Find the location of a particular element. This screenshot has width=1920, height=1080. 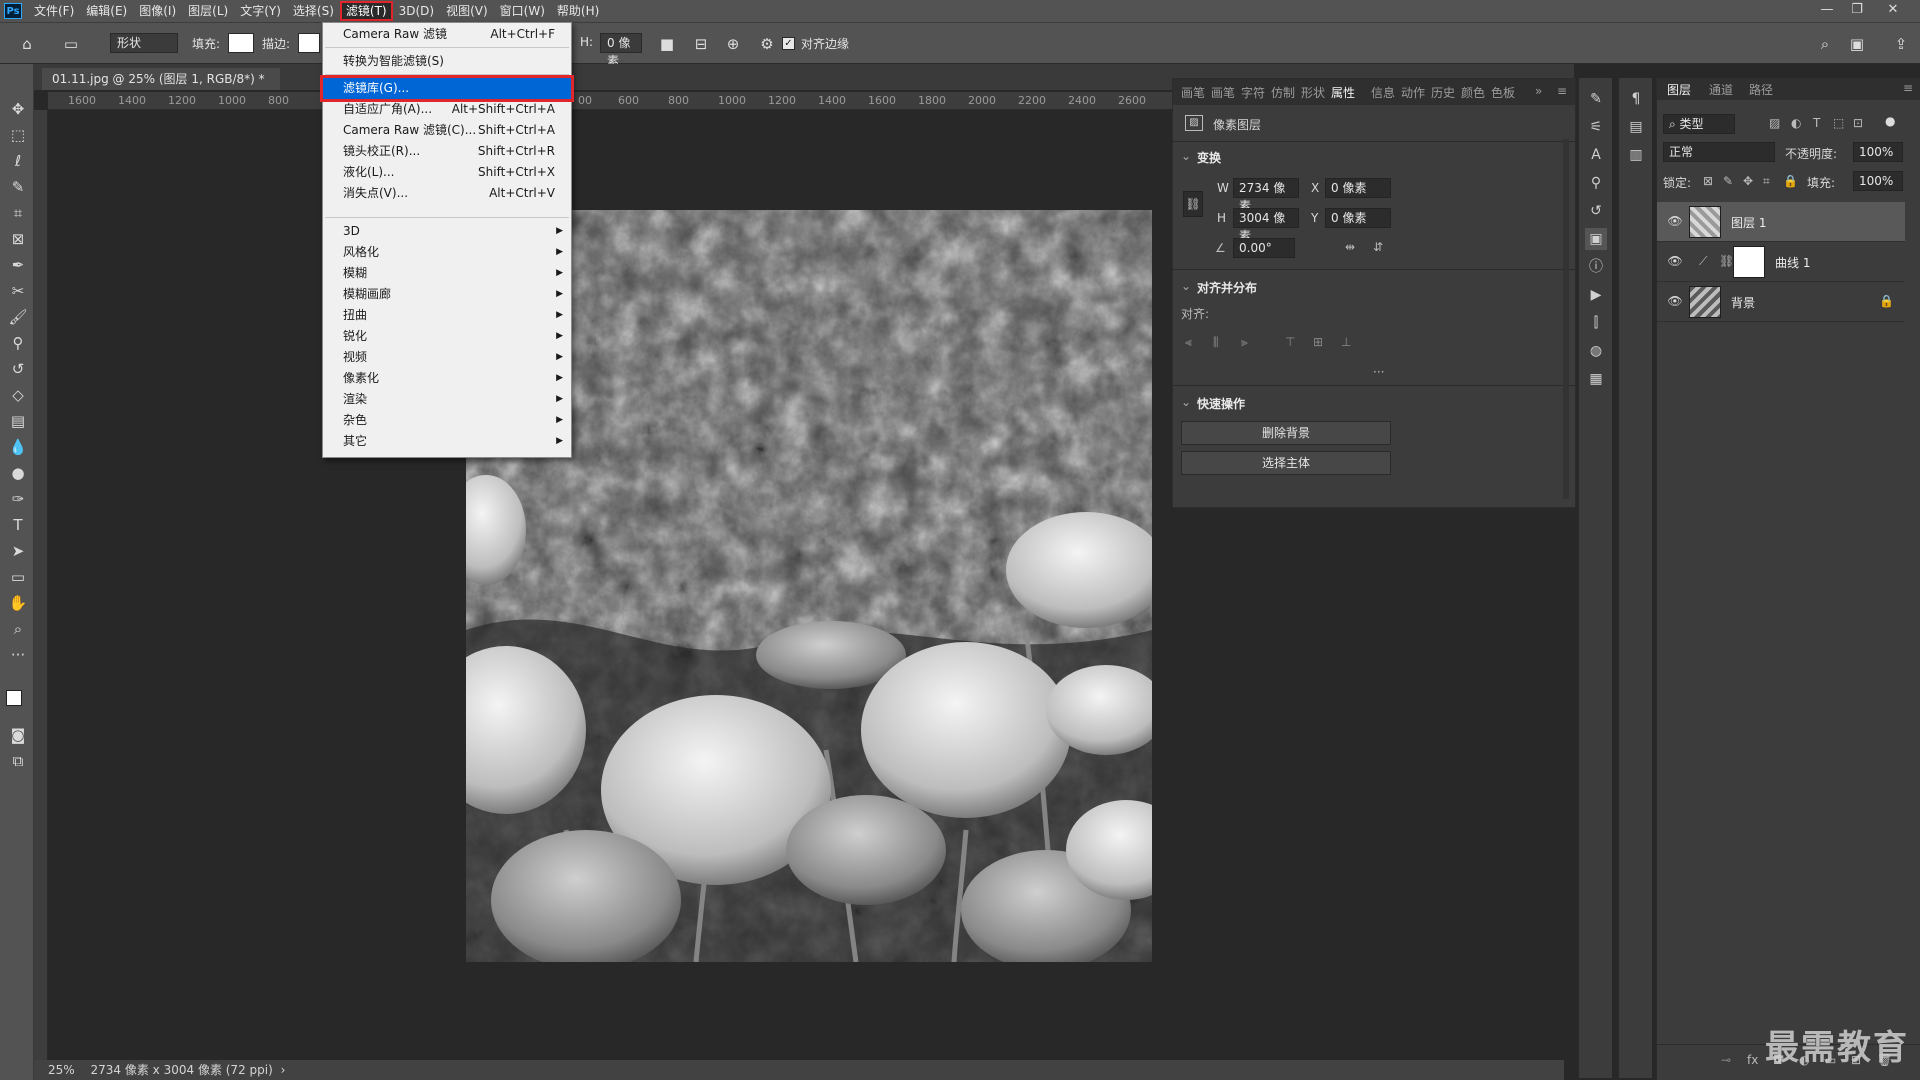

character-panel-icon: A is located at coordinates (1596, 155).